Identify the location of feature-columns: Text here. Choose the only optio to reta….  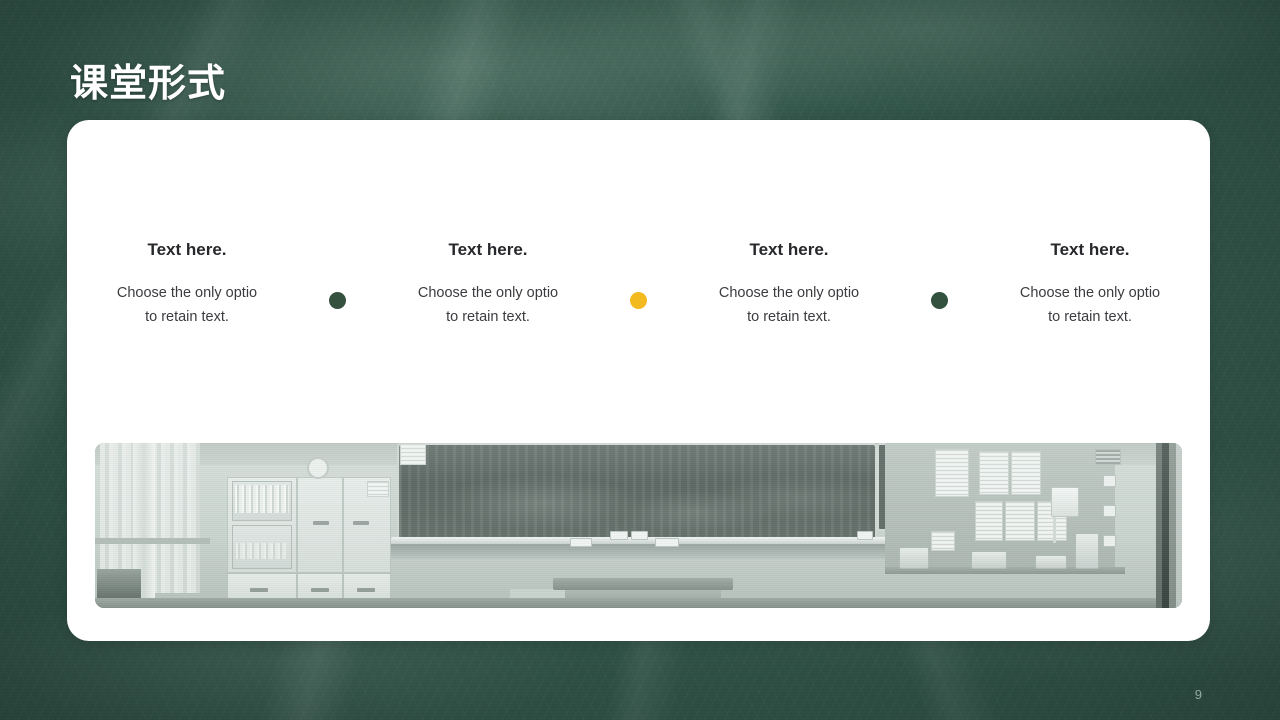
(638, 285).